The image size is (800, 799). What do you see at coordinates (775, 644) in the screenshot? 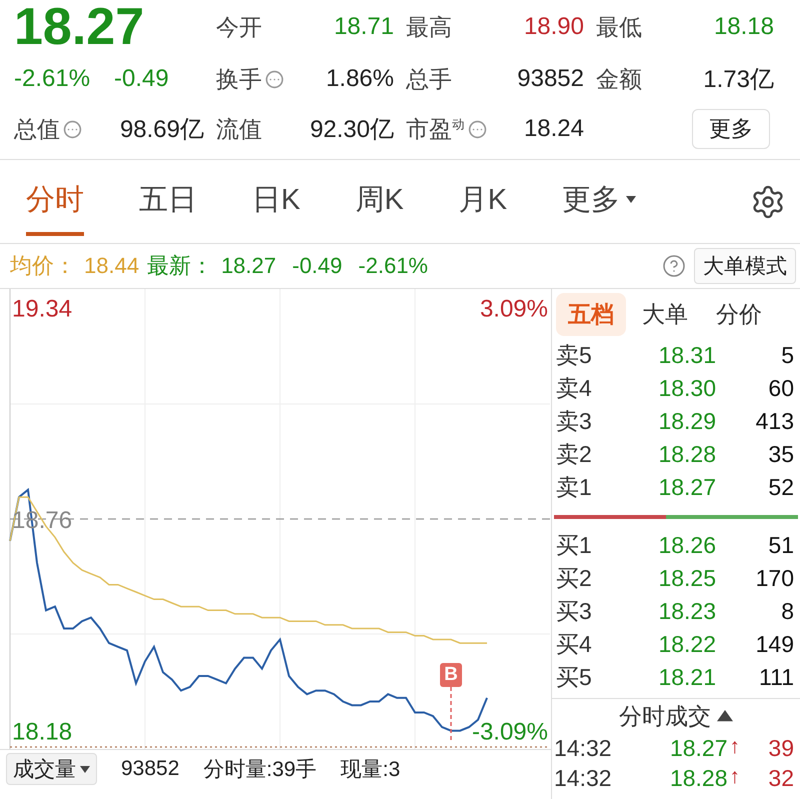
I see `level-volume: 149` at bounding box center [775, 644].